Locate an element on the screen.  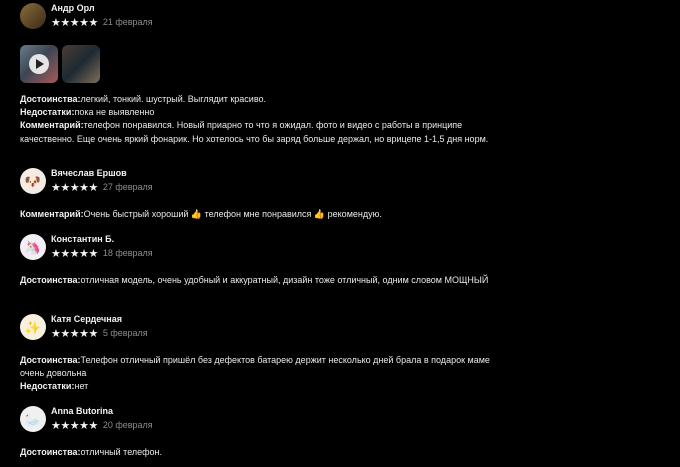
avatar: 🐶 is located at coordinates (33, 181).